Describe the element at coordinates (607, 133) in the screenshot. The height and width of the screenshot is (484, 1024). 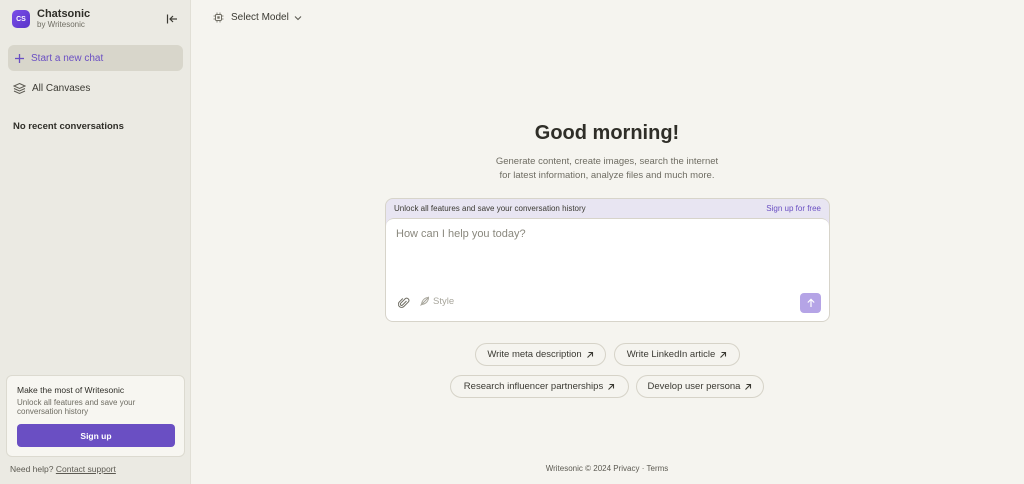
I see `greeting-title: Good morning!` at that location.